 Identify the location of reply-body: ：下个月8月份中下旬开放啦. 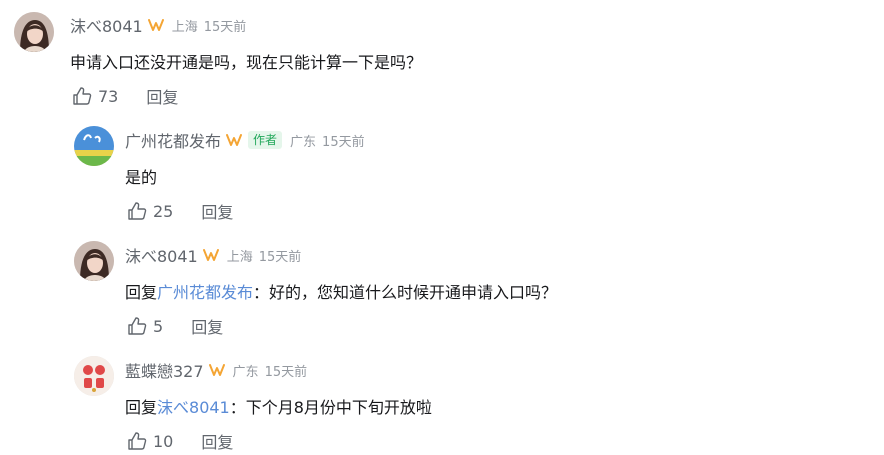
(330, 407).